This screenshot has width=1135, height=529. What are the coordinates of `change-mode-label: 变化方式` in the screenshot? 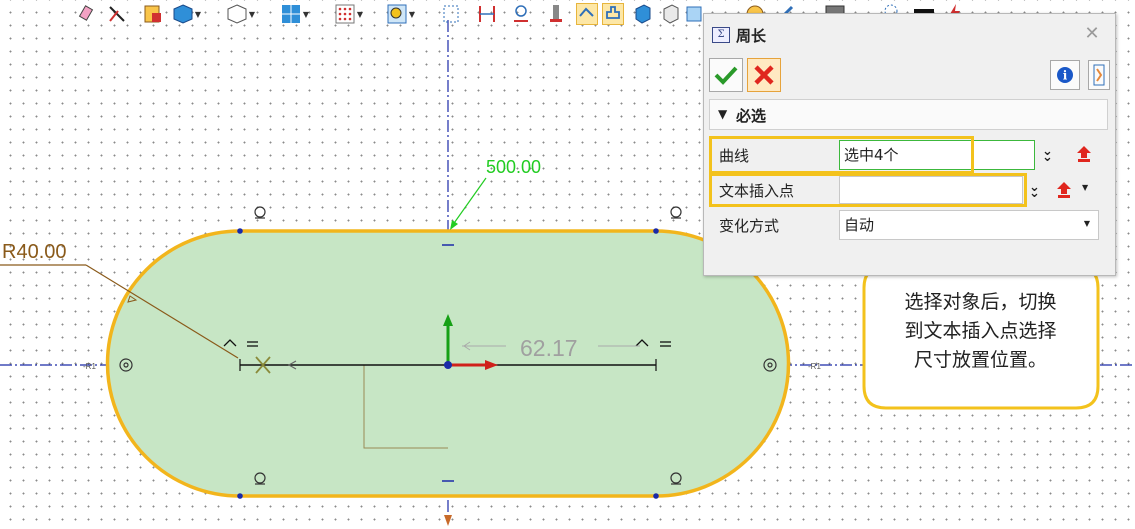 It's located at (749, 226).